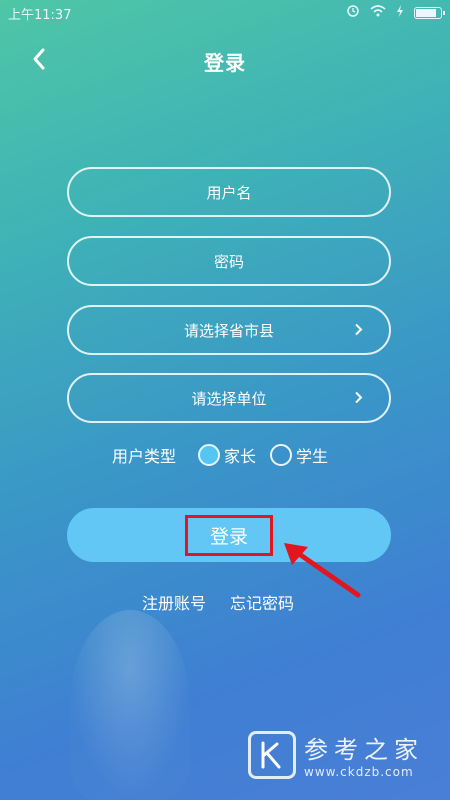 This screenshot has width=450, height=800. Describe the element at coordinates (364, 750) in the screenshot. I see `watermark-name: 参考之家` at that location.